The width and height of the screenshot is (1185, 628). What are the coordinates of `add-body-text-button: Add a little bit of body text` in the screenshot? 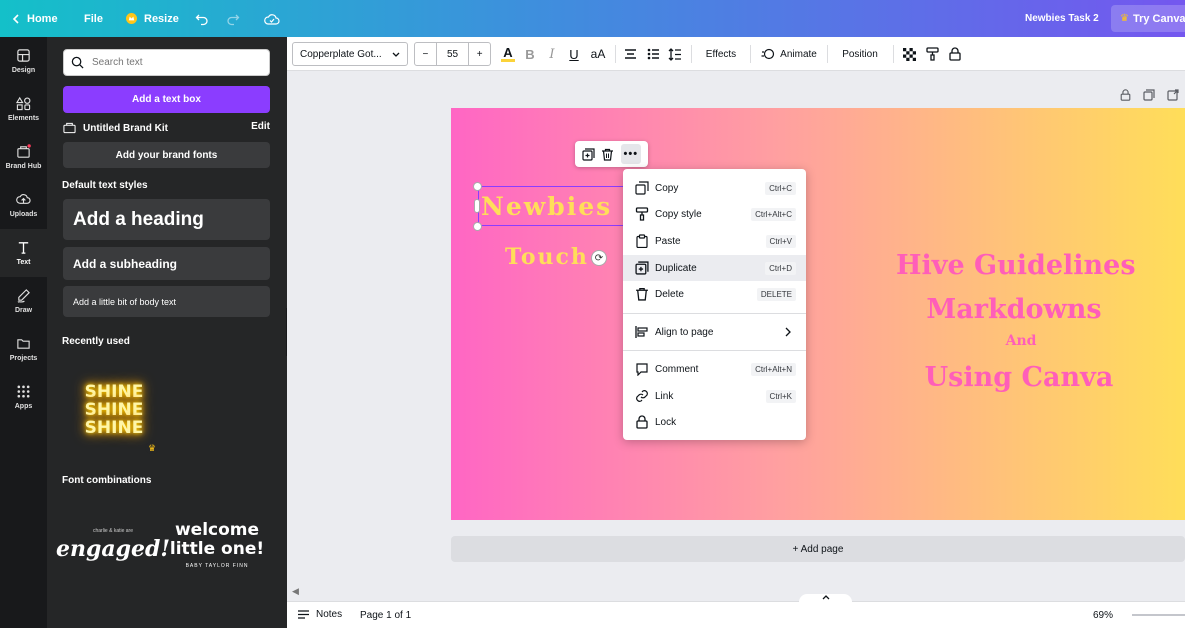 It's located at (166, 301).